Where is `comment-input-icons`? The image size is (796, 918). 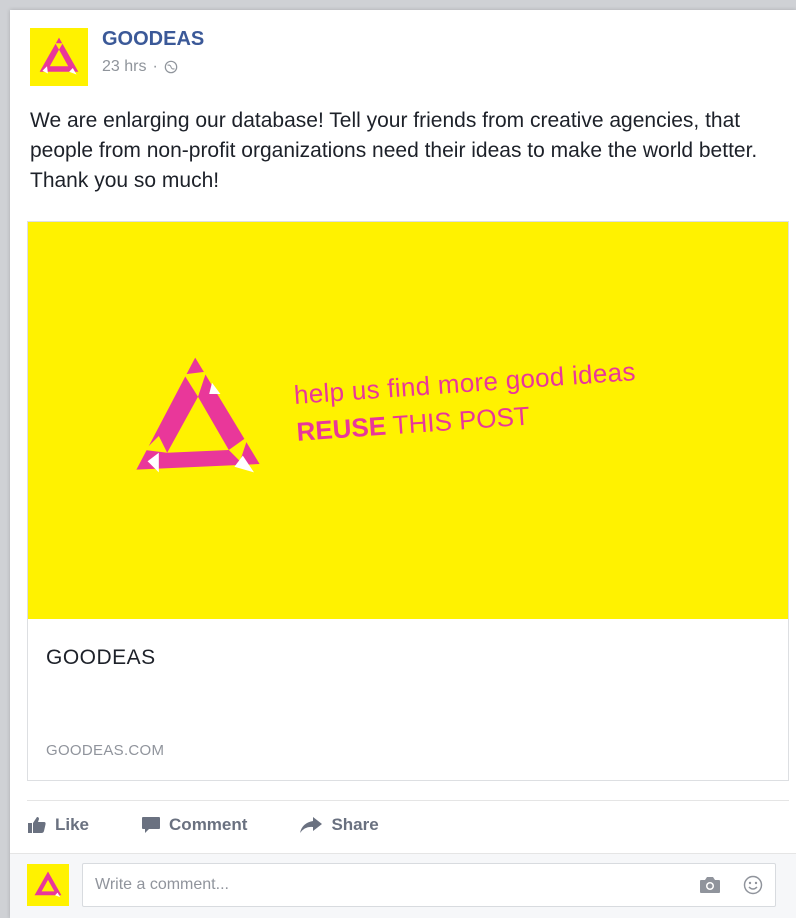 comment-input-icons is located at coordinates (731, 885).